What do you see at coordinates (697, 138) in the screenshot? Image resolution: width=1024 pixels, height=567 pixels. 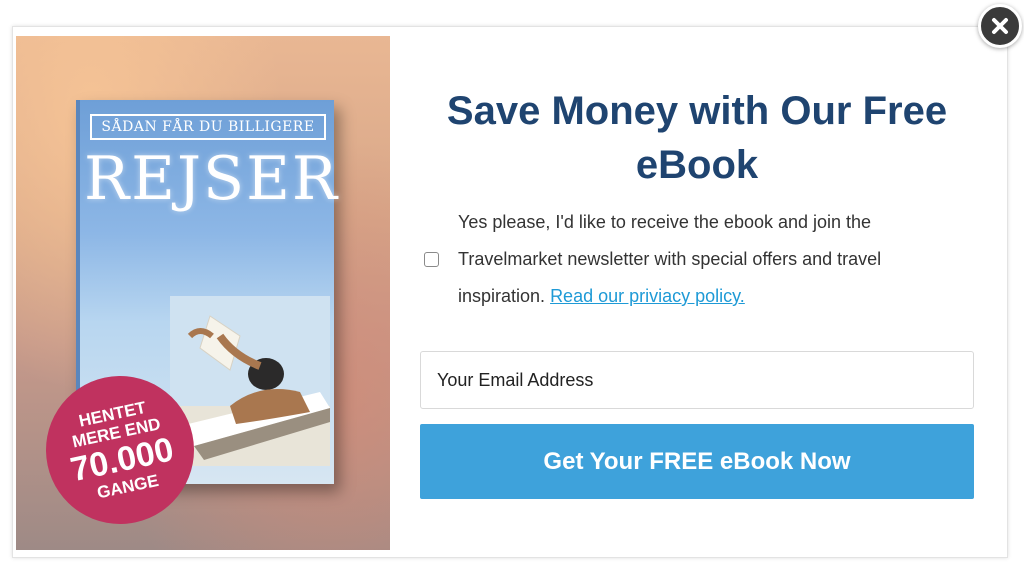 I see `popup-headline: Save Money with Our Free eBook` at bounding box center [697, 138].